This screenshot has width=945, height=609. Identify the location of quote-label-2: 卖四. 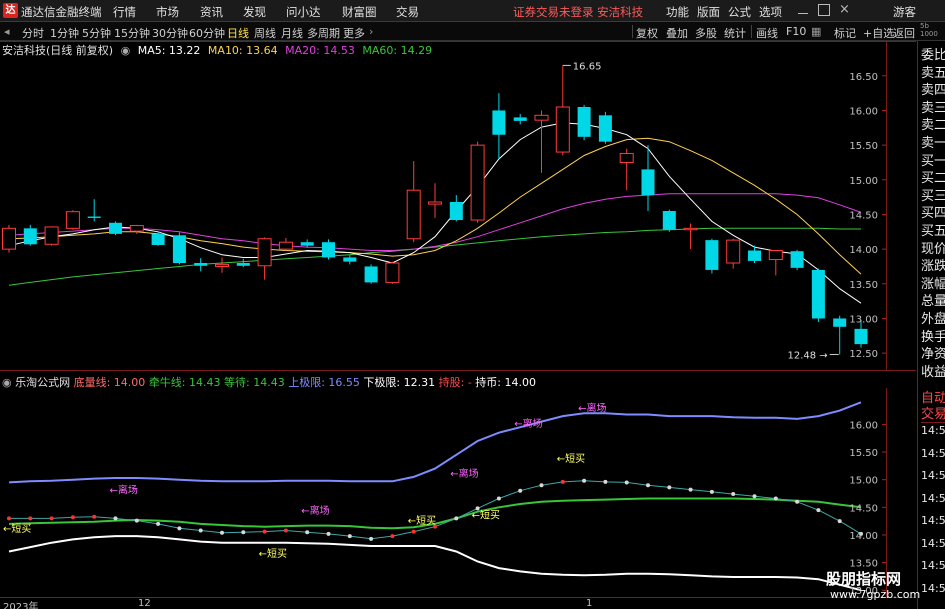
(933, 88).